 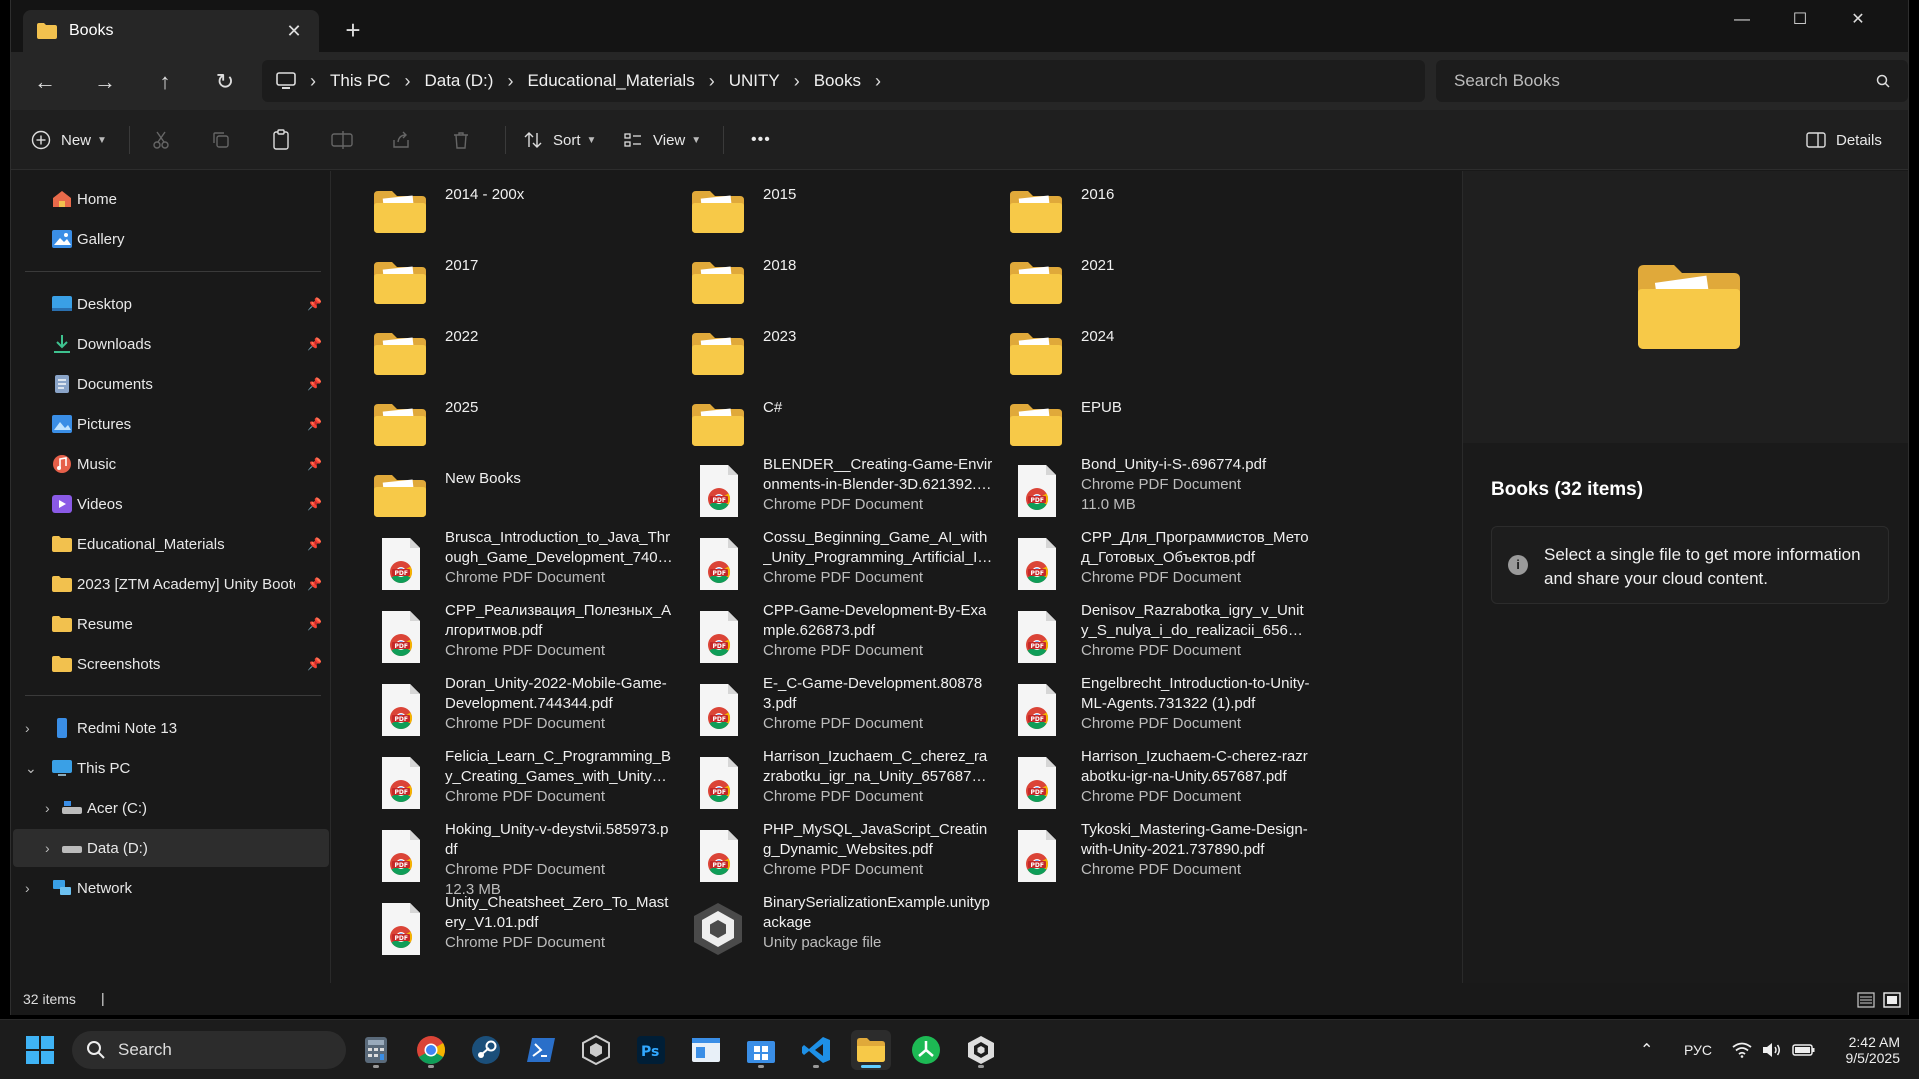 I want to click on folder-item: 2017, so click(x=517, y=280).